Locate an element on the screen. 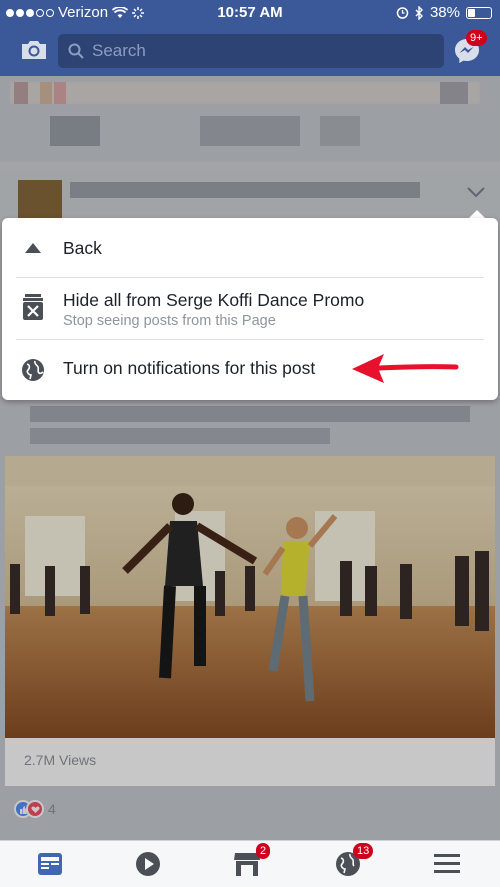 The height and width of the screenshot is (887, 500). menu-item-label: Turn on notifications for this post is located at coordinates (189, 368).